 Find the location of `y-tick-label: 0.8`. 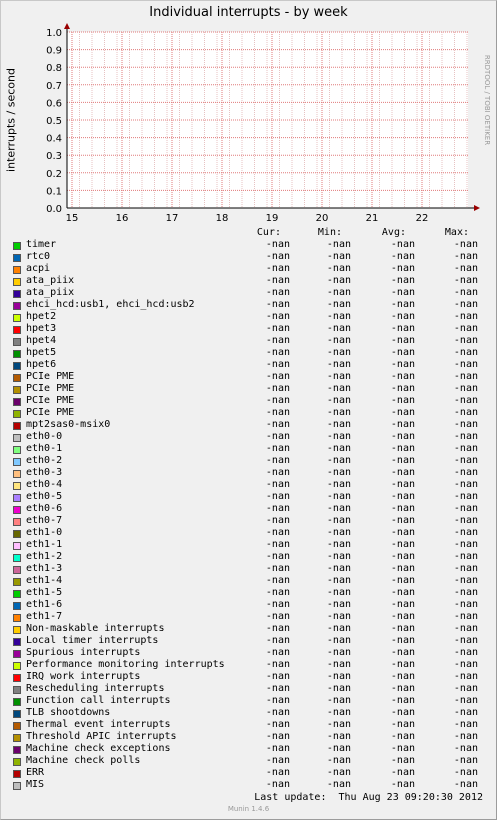

y-tick-label: 0.8 is located at coordinates (54, 68).